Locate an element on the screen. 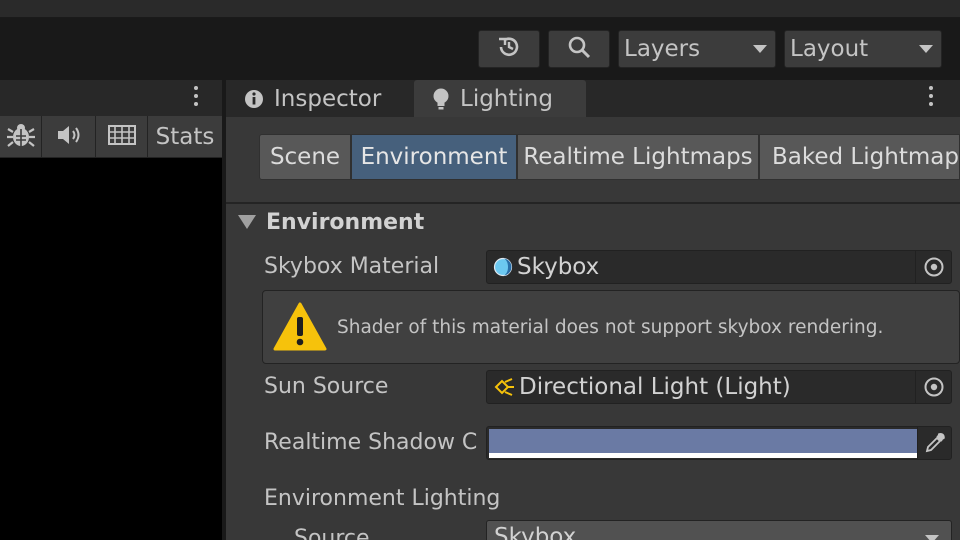 This screenshot has height=540, width=960. history-button is located at coordinates (509, 49).